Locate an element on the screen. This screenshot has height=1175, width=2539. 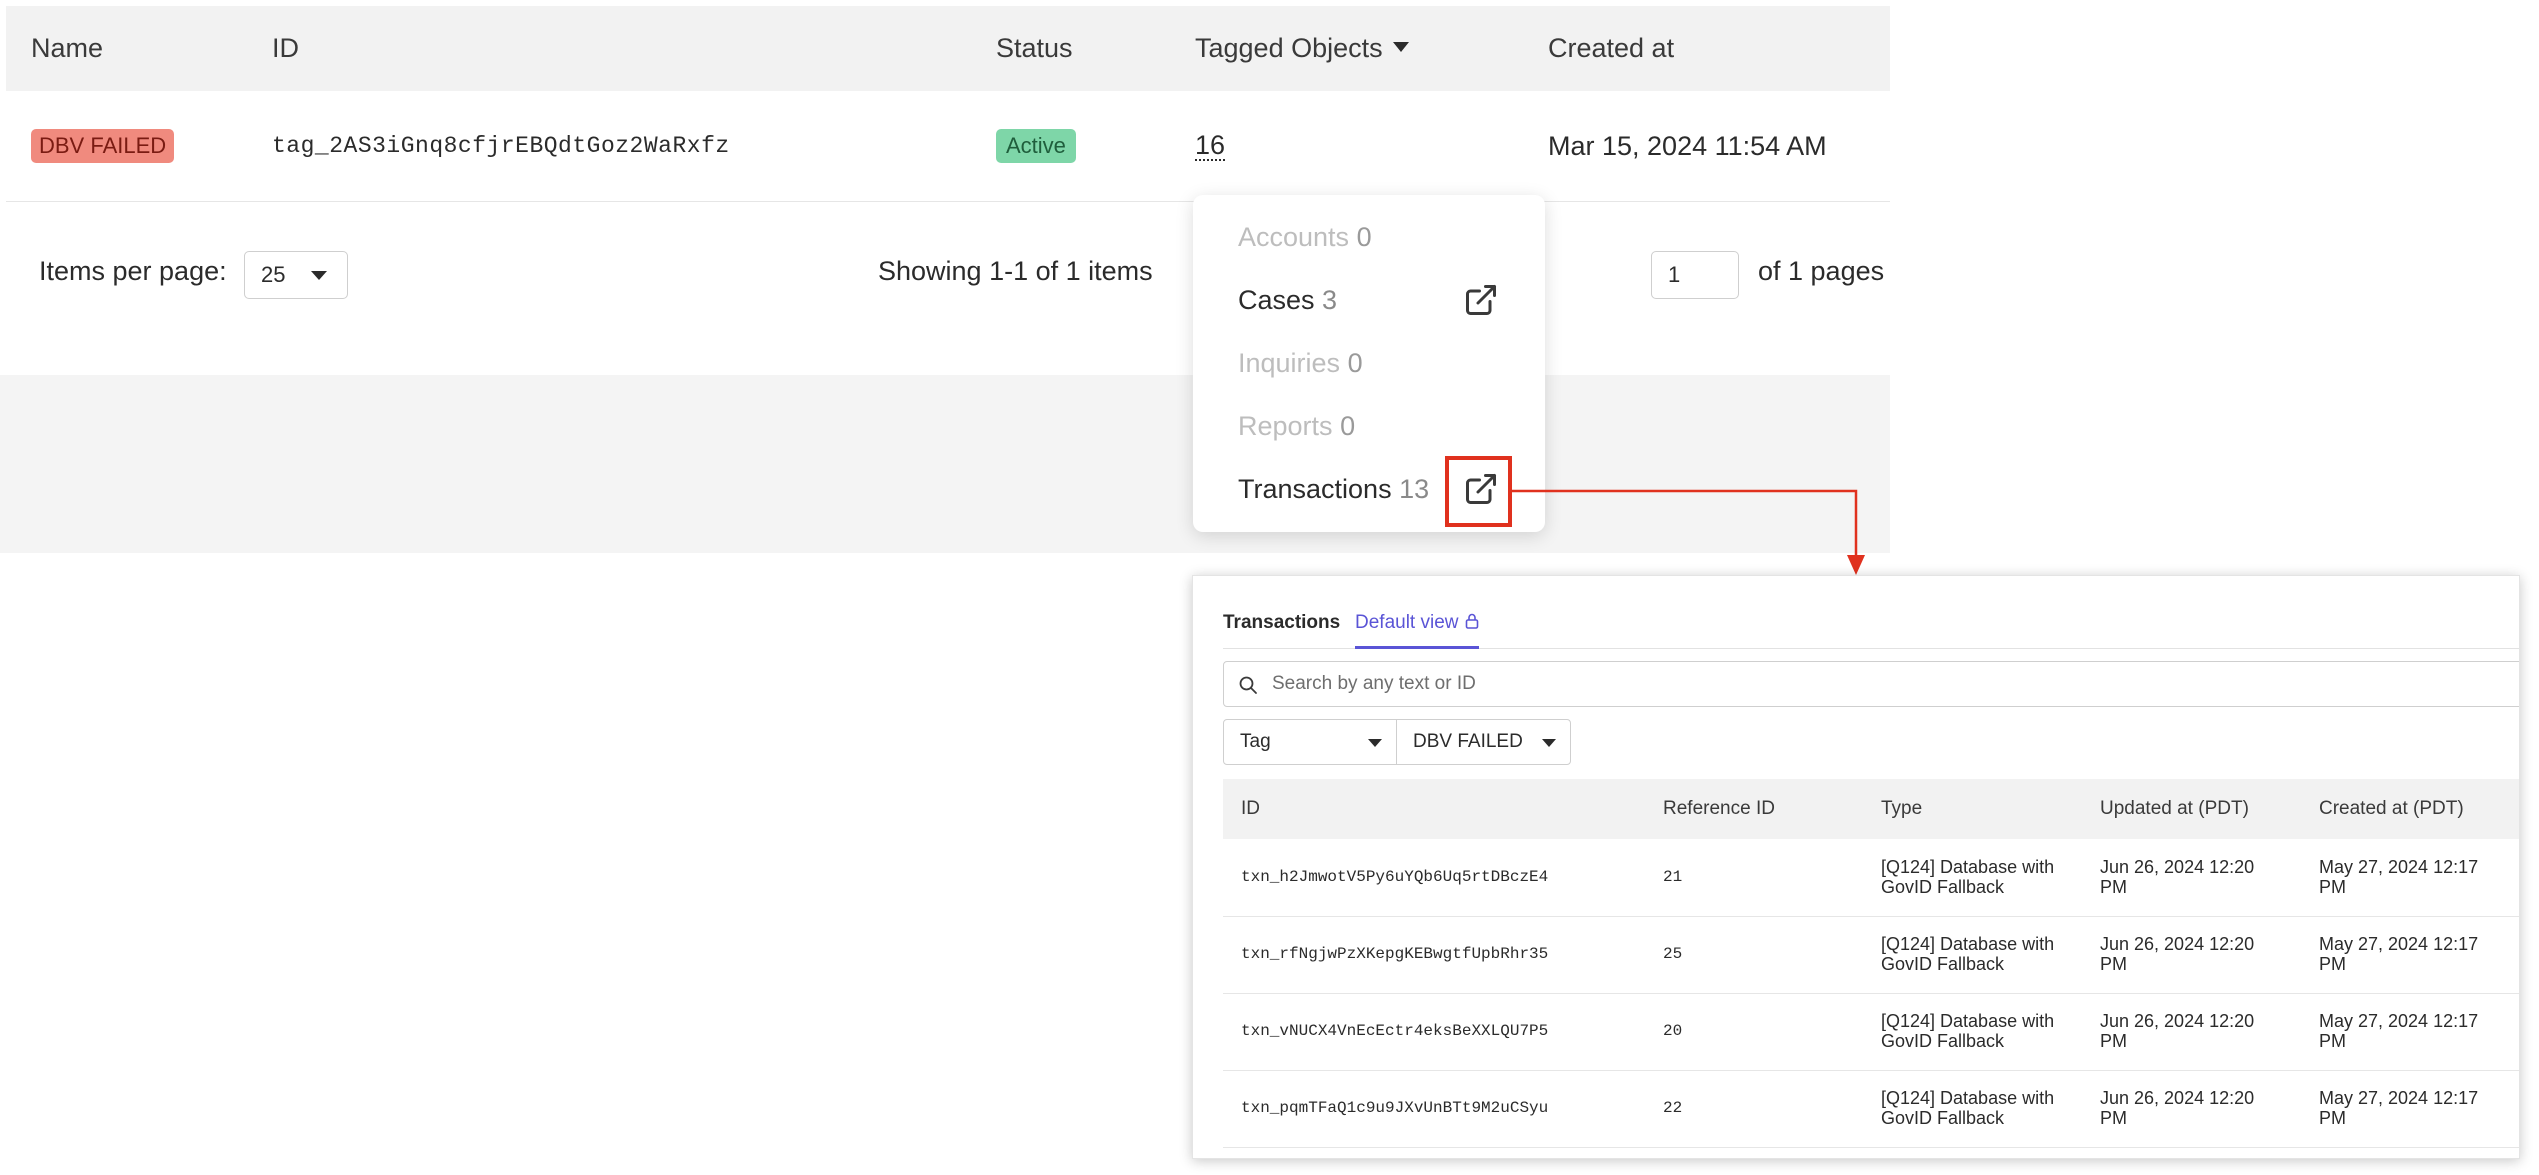
popover-item-reports: Reports 0 is located at coordinates (1296, 426).